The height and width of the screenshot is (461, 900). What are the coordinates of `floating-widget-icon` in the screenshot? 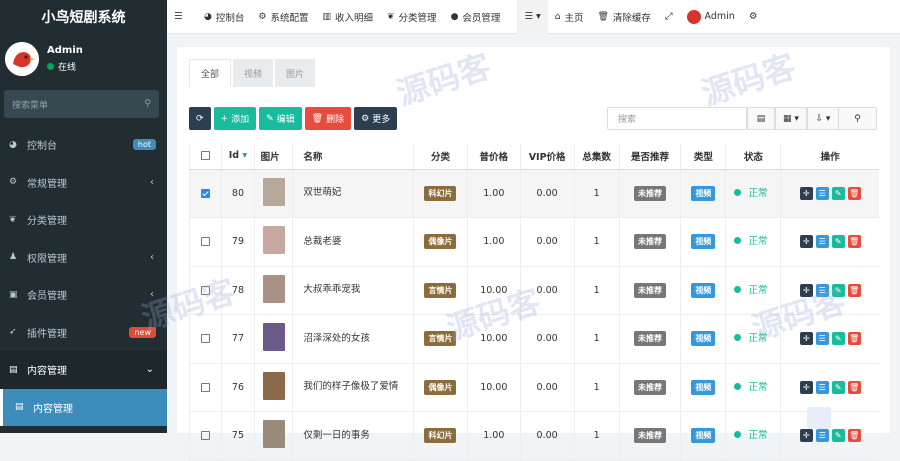 It's located at (819, 418).